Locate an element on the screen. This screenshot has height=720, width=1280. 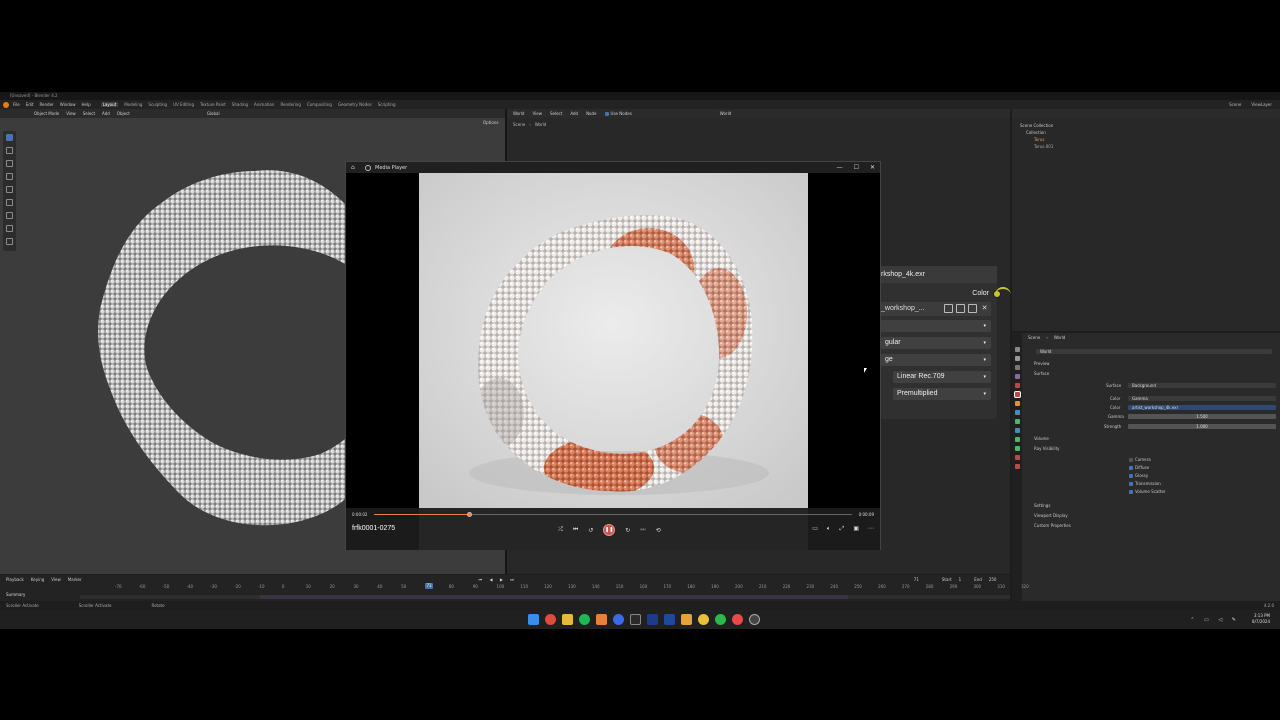
timeline-track is located at coordinates (545, 597).